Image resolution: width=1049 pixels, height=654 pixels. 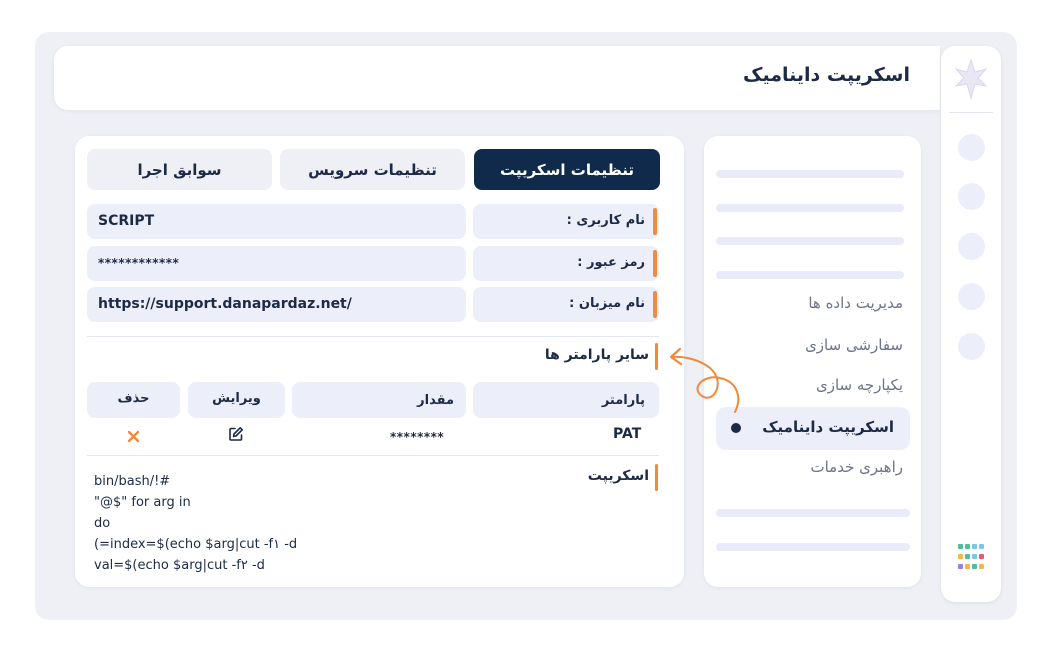 I want to click on edit-icon, so click(x=236, y=434).